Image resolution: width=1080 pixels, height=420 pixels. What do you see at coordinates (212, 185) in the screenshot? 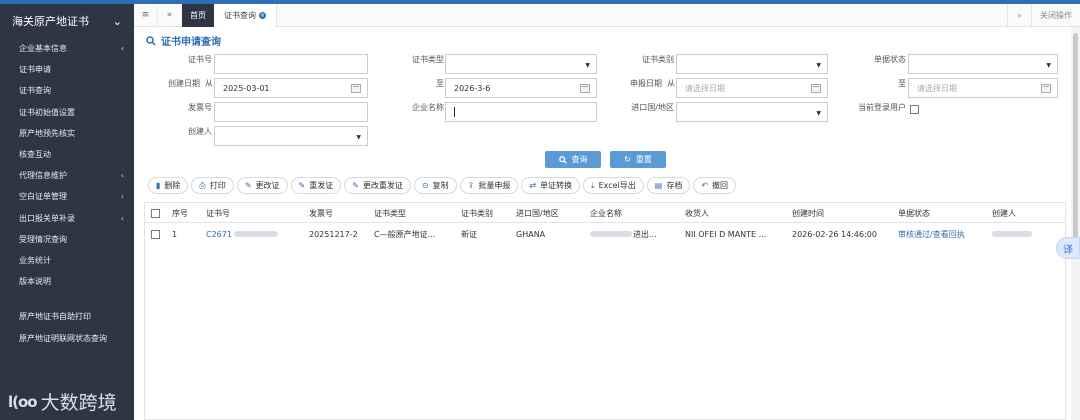
I see `print-button: ⎙ 打印` at bounding box center [212, 185].